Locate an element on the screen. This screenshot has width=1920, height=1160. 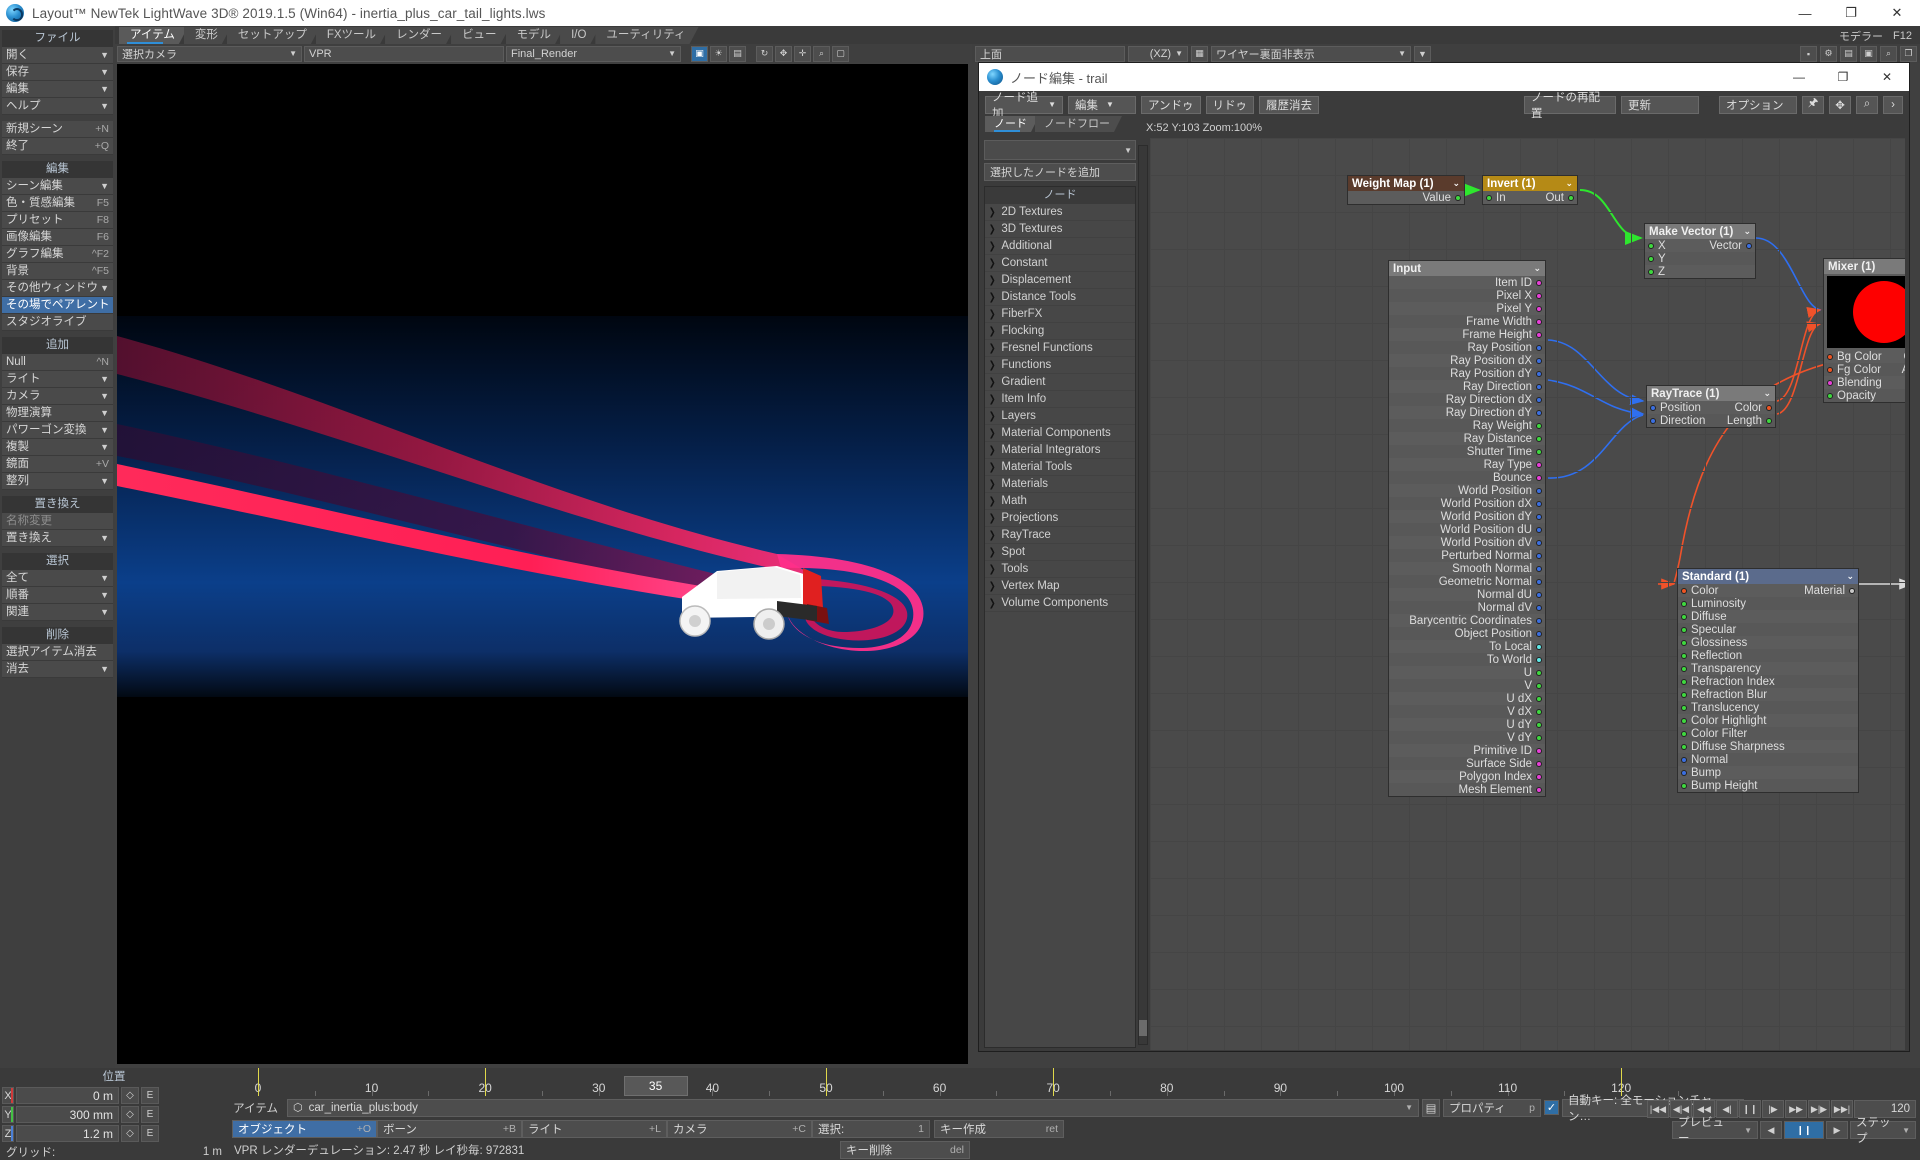
view-name-dropdown: 上面 is located at coordinates (1050, 53).